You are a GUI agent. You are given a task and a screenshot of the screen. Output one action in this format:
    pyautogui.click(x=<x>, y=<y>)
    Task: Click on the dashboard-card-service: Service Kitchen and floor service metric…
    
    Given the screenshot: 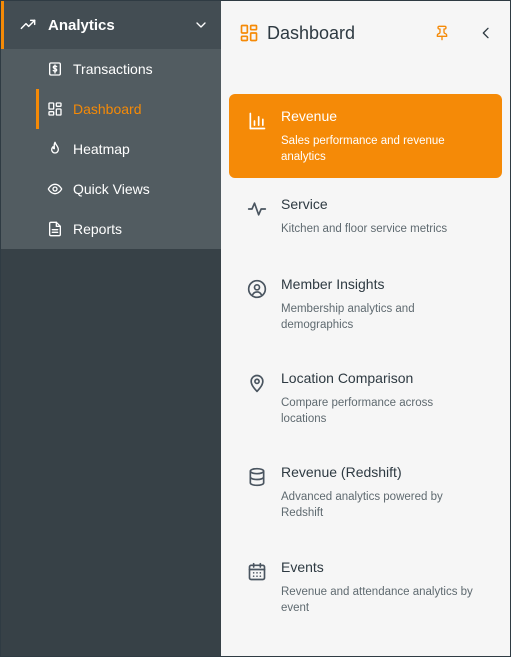 What is the action you would take?
    pyautogui.click(x=365, y=222)
    